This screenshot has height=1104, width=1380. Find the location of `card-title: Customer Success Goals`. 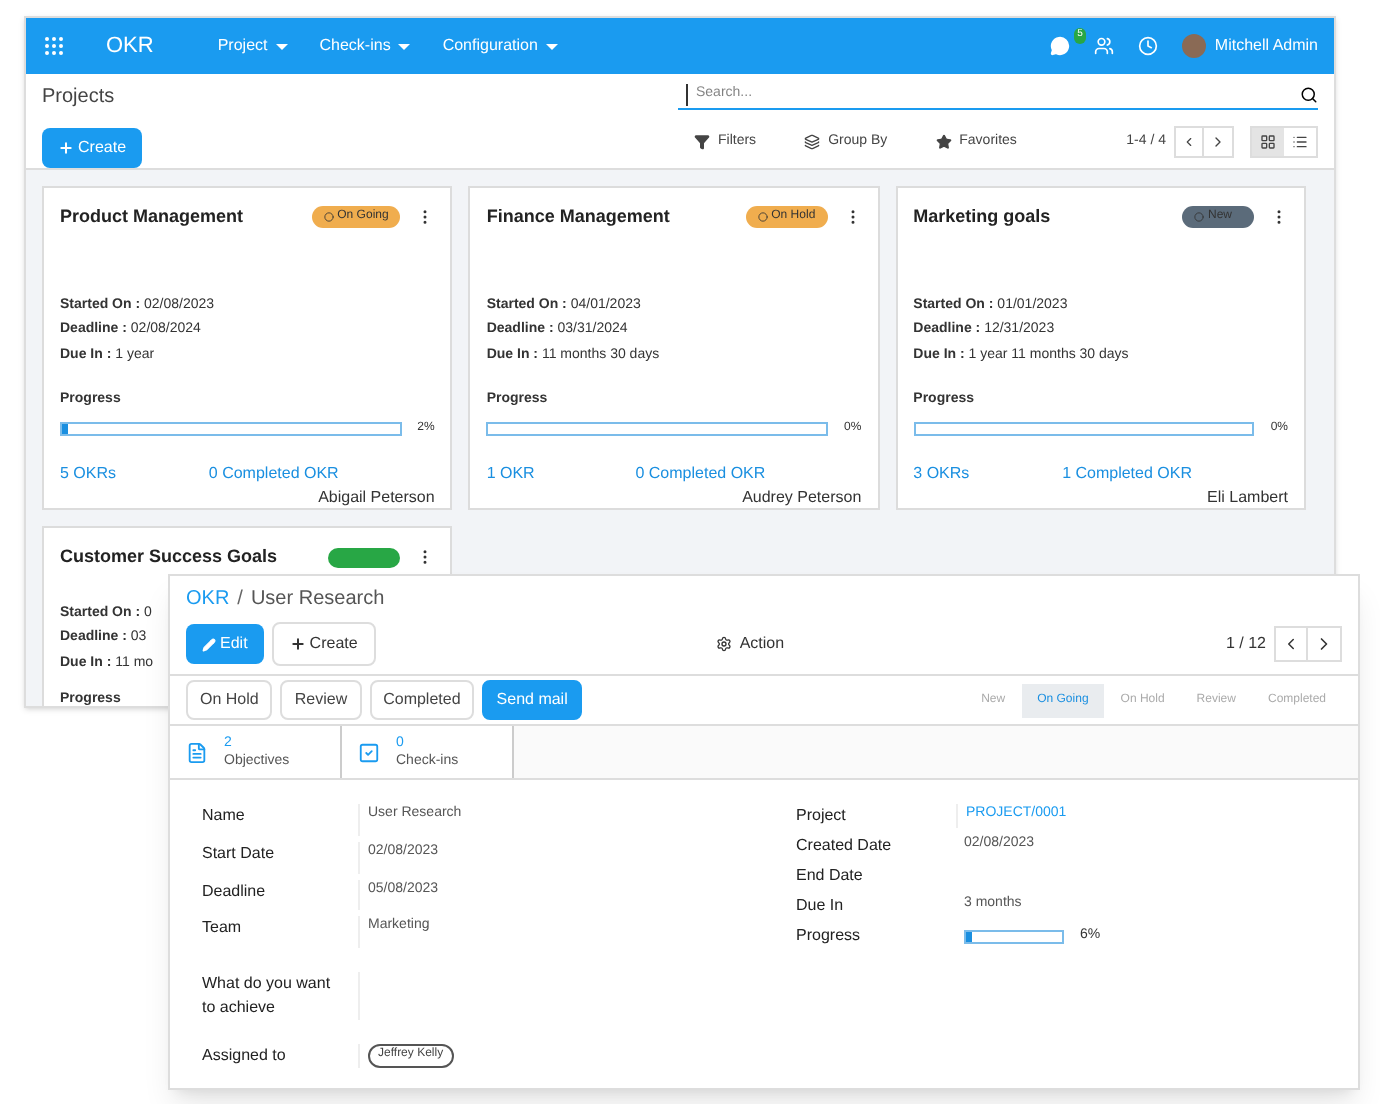

card-title: Customer Success Goals is located at coordinates (169, 557).